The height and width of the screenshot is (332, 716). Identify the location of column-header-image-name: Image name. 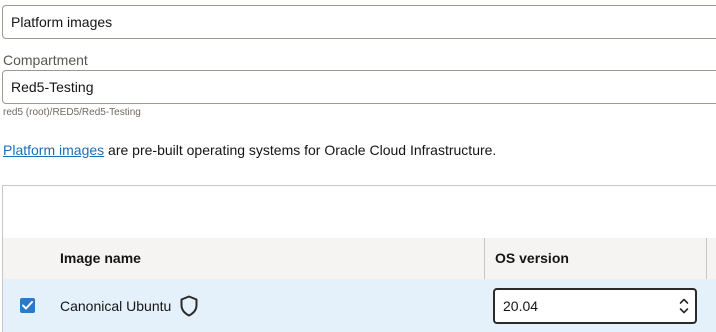
(100, 258).